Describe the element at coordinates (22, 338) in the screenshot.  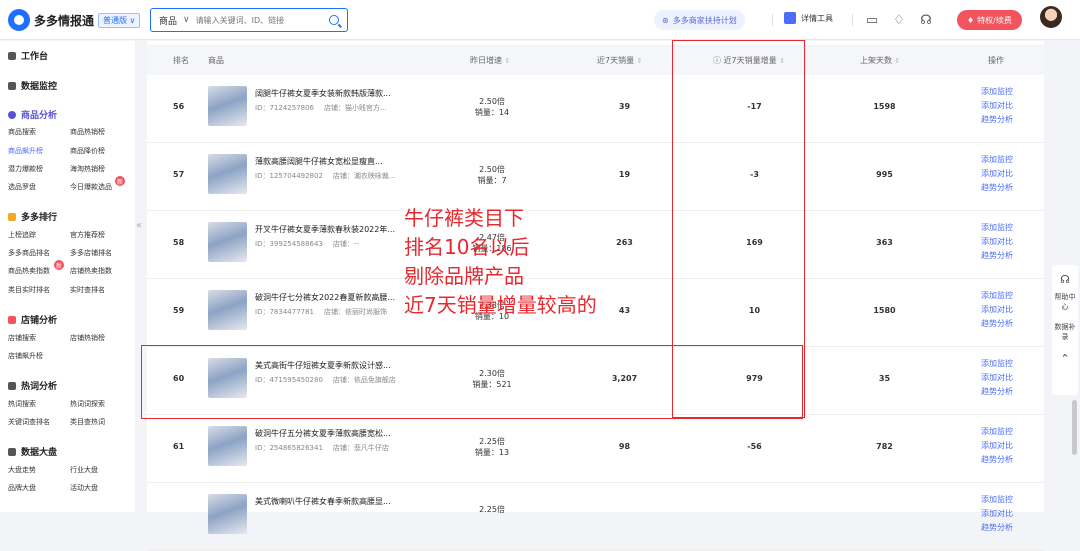
I see `sidebar-item: 店铺搜索` at that location.